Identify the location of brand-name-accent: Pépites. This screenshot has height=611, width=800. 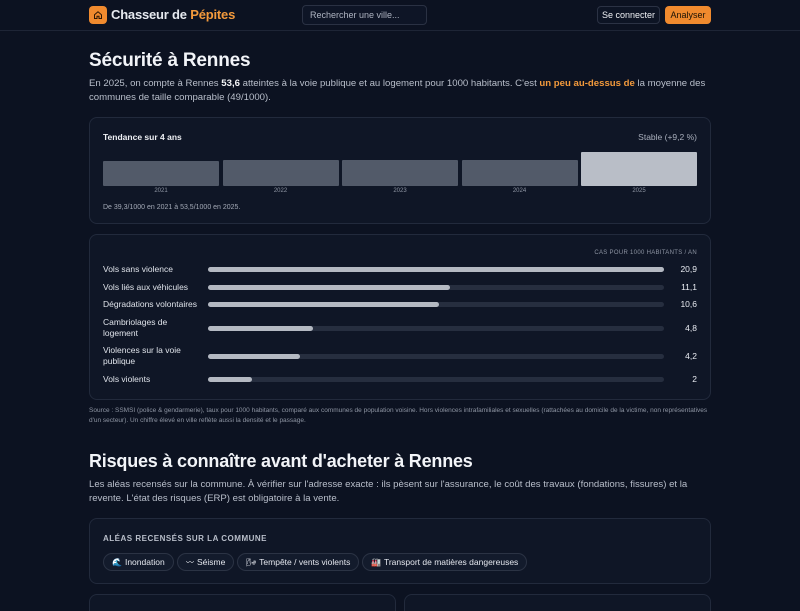
(213, 14).